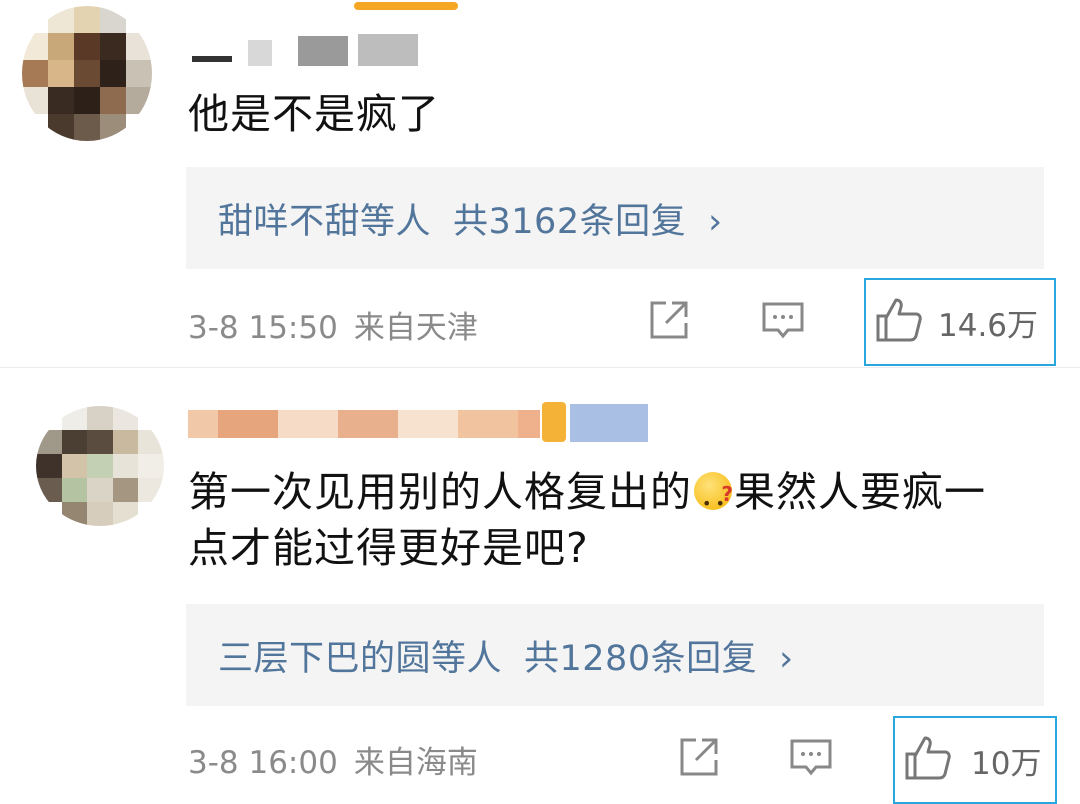  I want to click on like-button: 14.6万, so click(960, 322).